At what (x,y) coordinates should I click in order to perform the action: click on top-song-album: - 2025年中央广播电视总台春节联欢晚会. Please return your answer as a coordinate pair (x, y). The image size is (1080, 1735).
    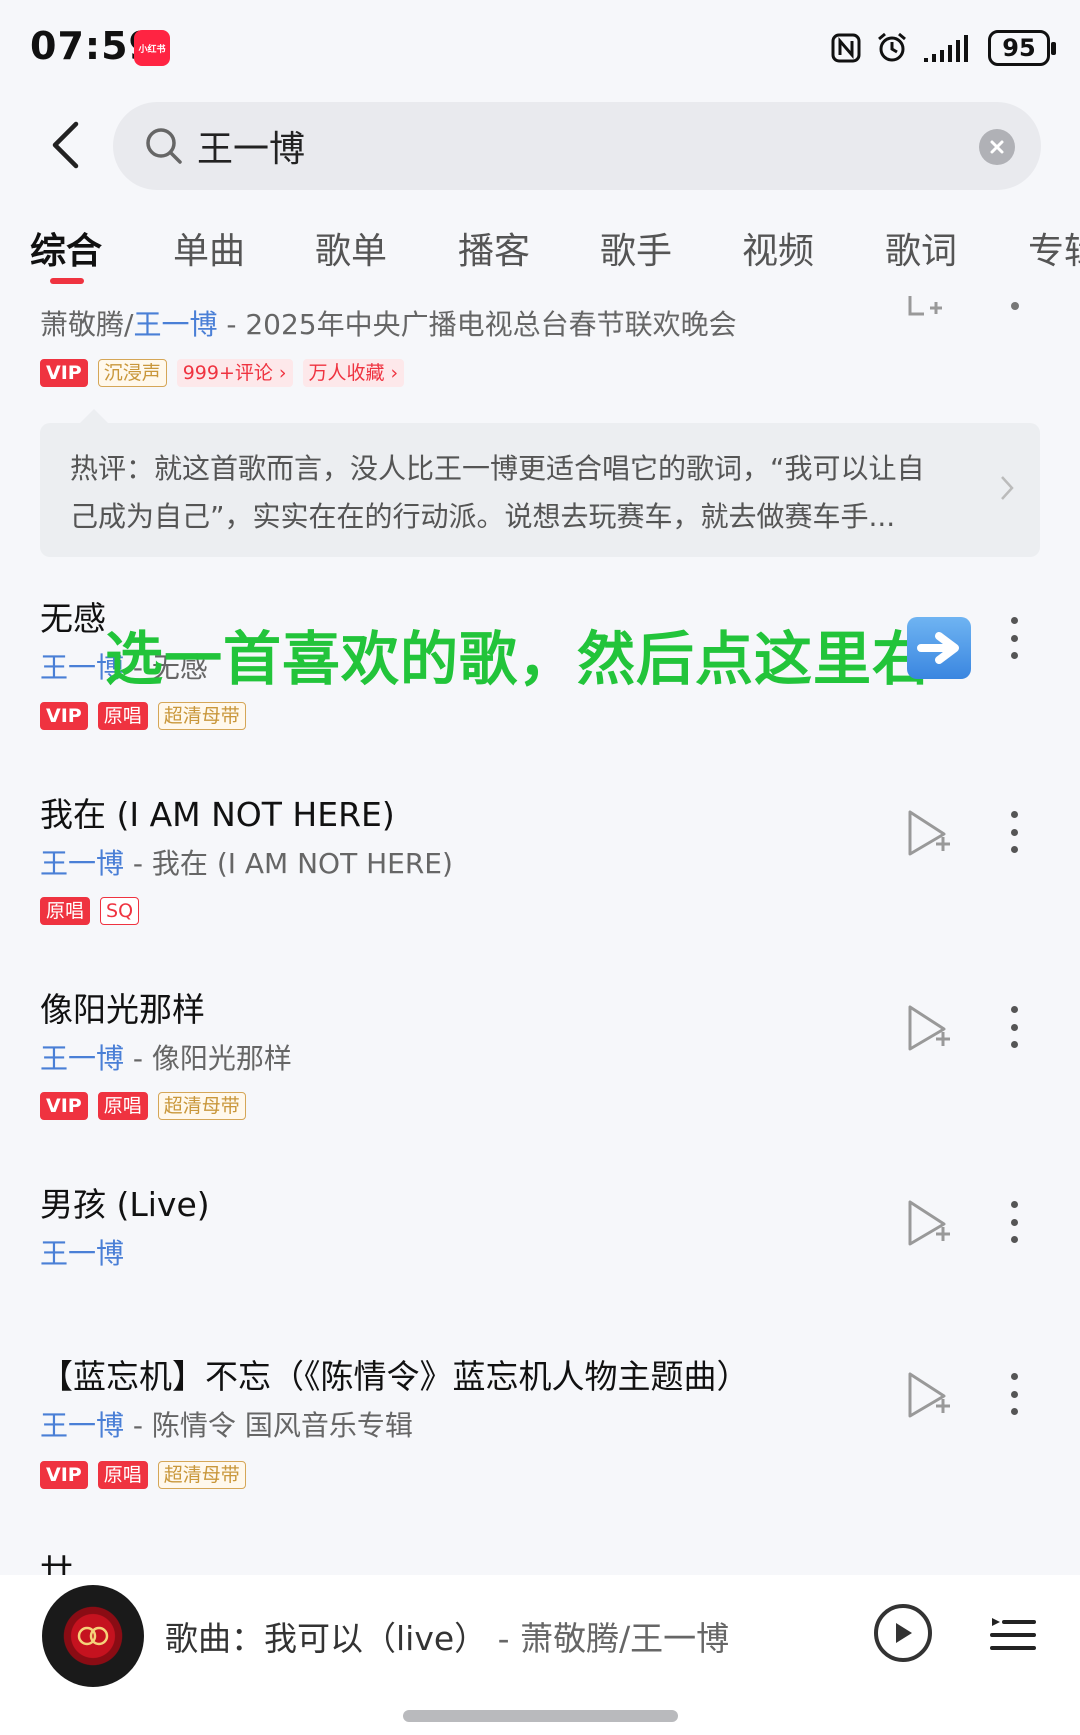
    Looking at the image, I should click on (477, 324).